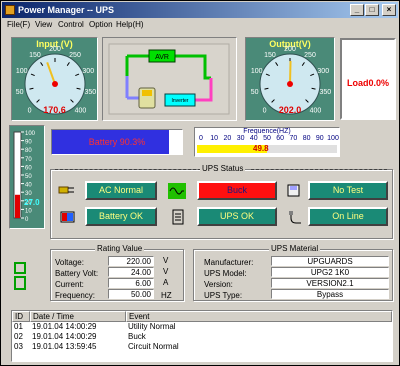 The height and width of the screenshot is (366, 400). I want to click on row-event: Utility Normal, so click(152, 326).